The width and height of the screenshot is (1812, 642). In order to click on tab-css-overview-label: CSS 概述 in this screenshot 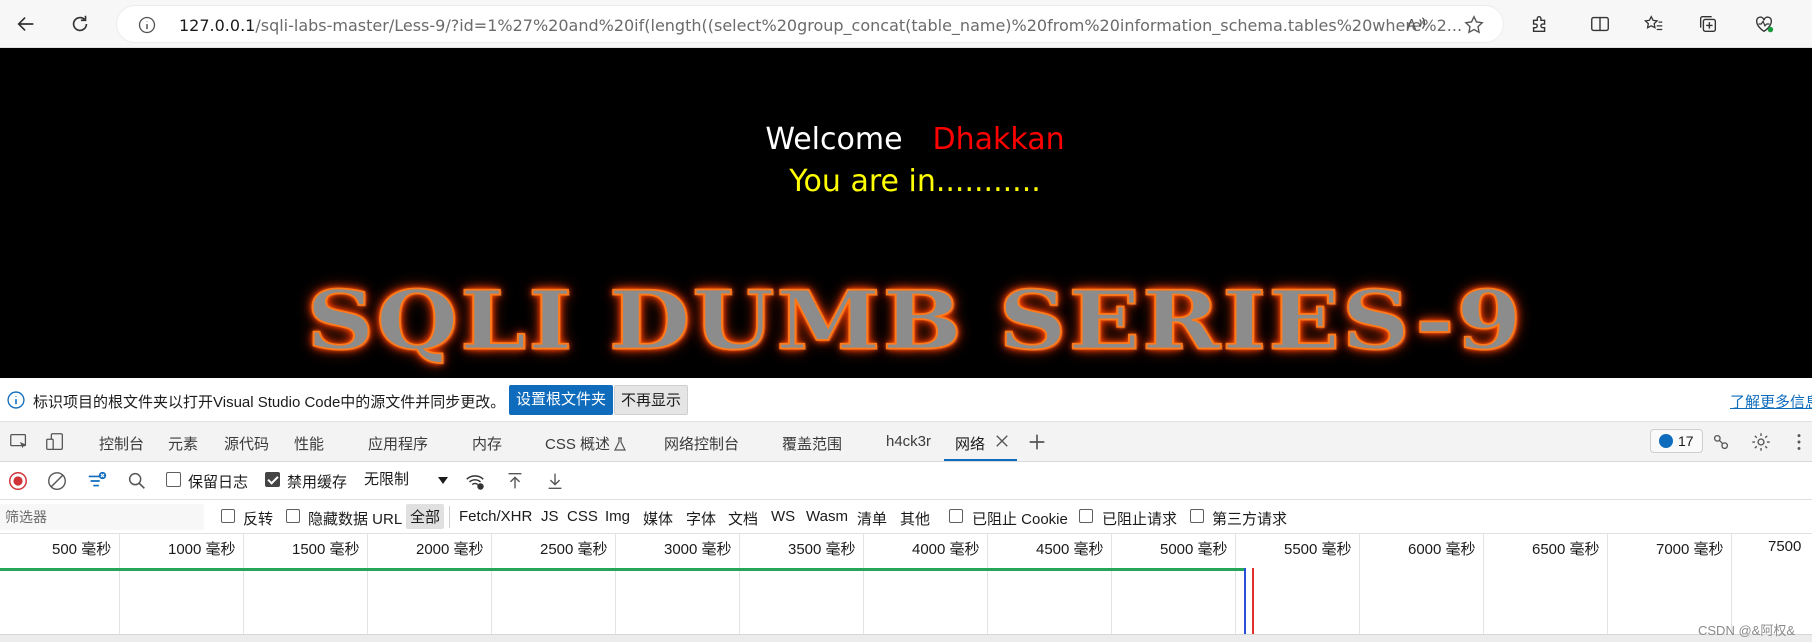, I will do `click(578, 444)`.